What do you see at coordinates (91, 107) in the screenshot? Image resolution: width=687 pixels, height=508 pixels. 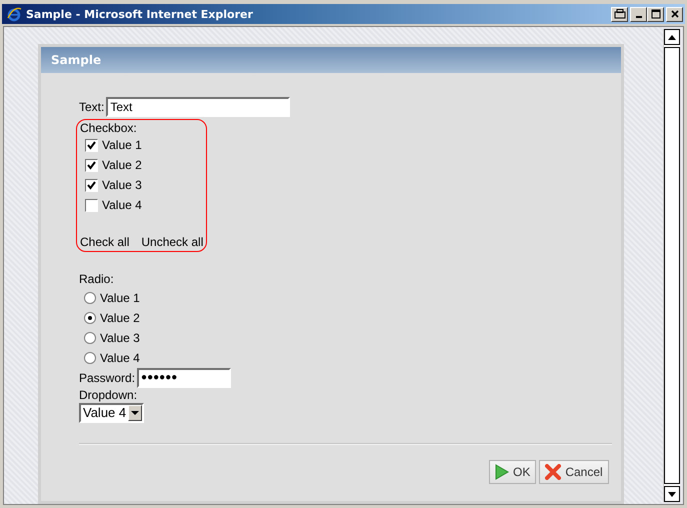 I see `field-label: Text:` at bounding box center [91, 107].